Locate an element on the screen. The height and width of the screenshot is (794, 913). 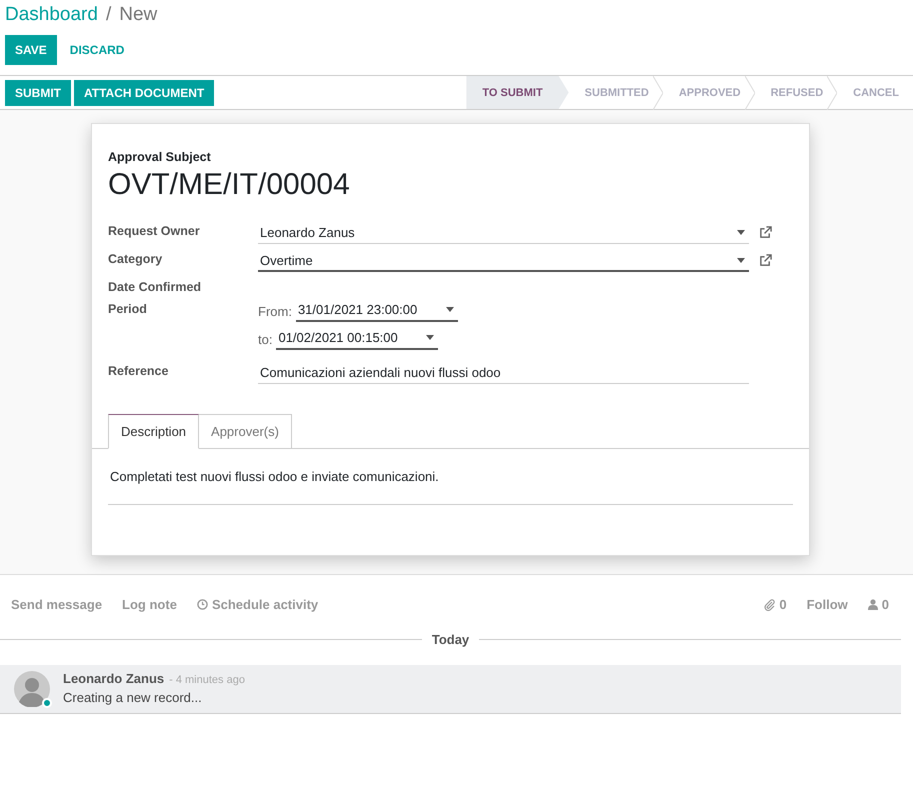
status-stage: REFUSED is located at coordinates (796, 92).